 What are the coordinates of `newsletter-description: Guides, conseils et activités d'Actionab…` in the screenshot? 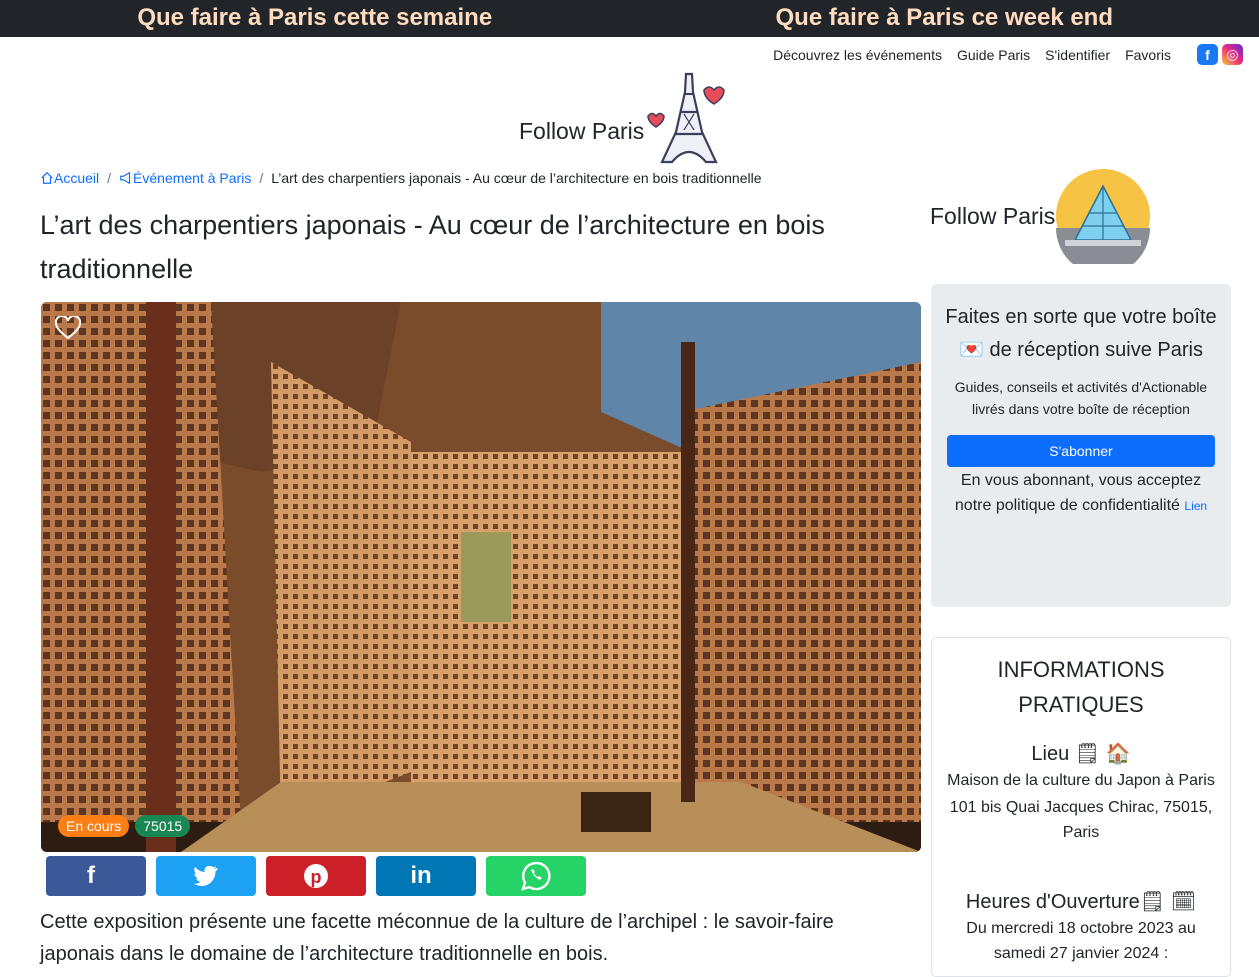 It's located at (1081, 398).